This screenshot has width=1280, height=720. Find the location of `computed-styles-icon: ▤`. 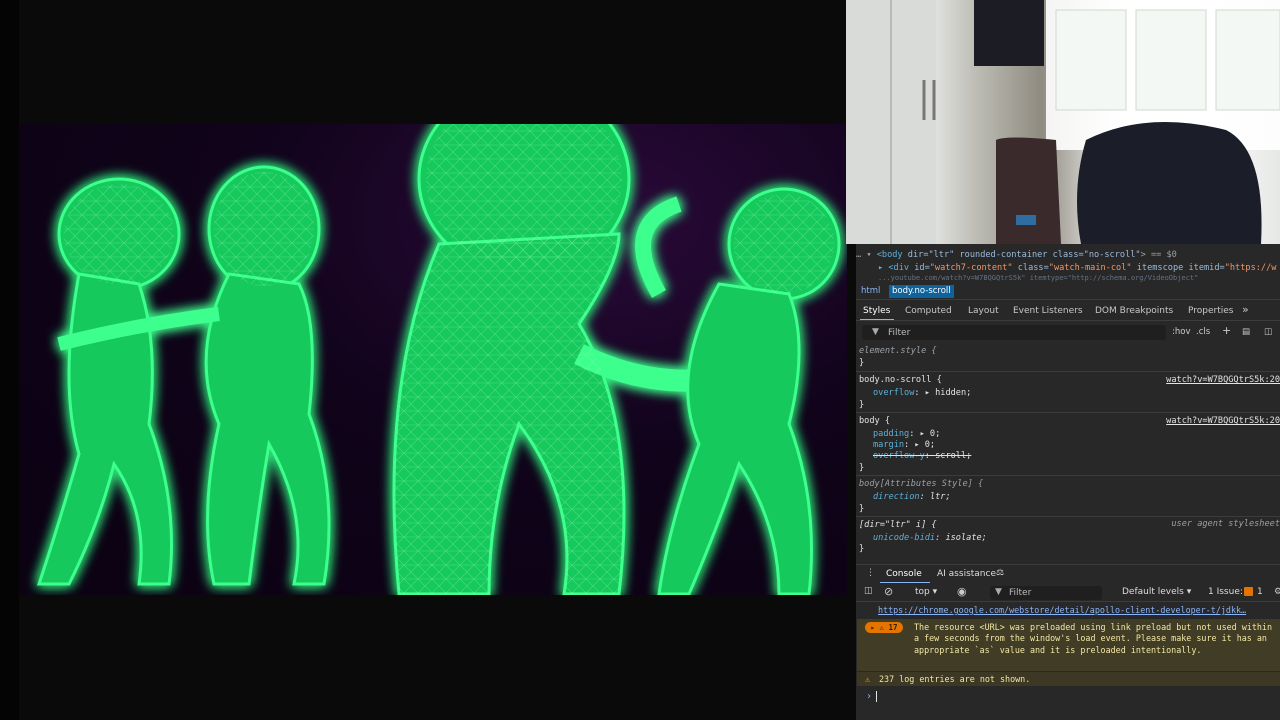

computed-styles-icon: ▤ is located at coordinates (1246, 332).